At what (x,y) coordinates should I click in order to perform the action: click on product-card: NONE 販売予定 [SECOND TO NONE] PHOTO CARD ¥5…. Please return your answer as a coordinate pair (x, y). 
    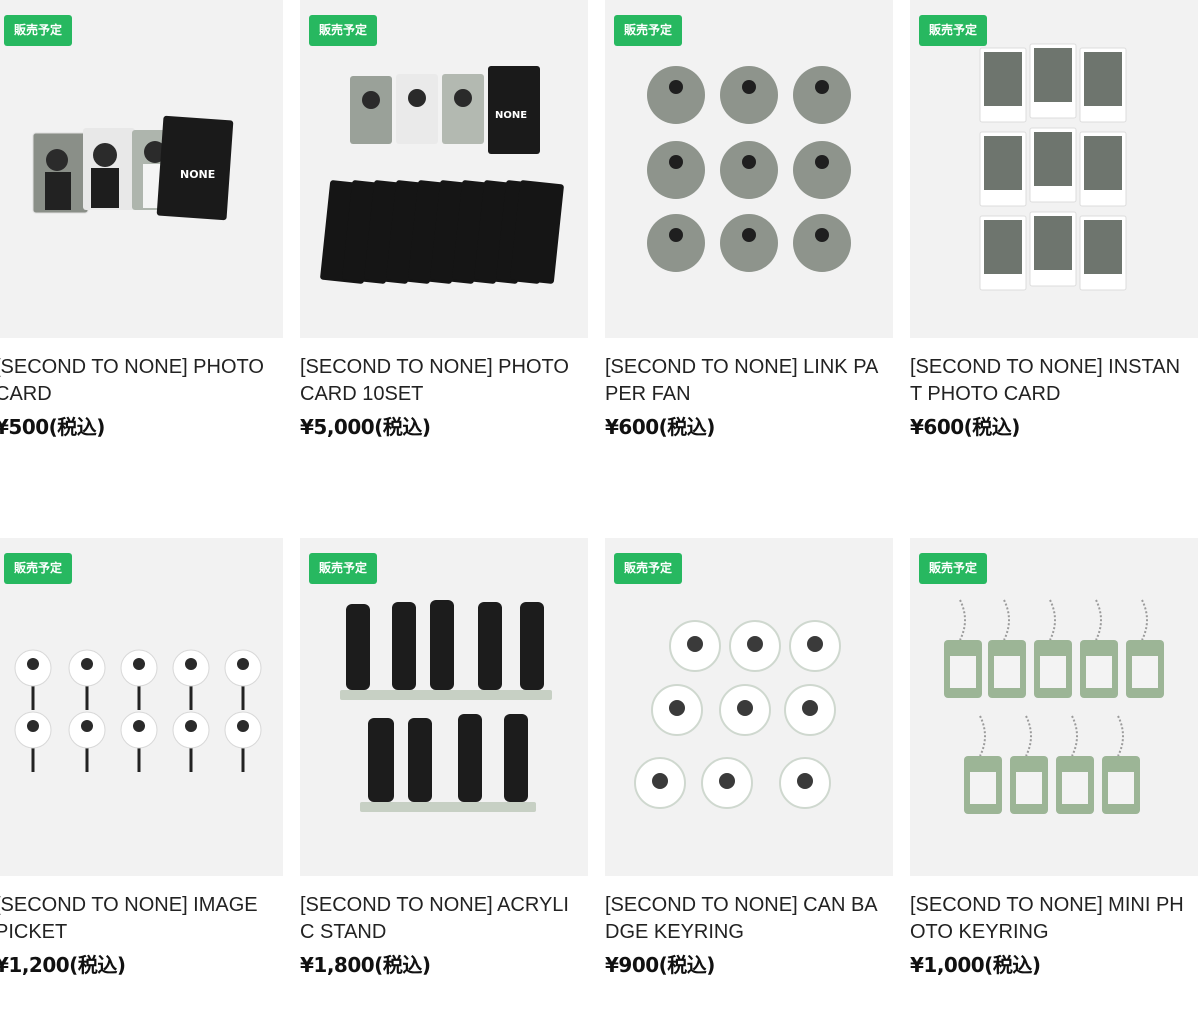
    Looking at the image, I should click on (141, 219).